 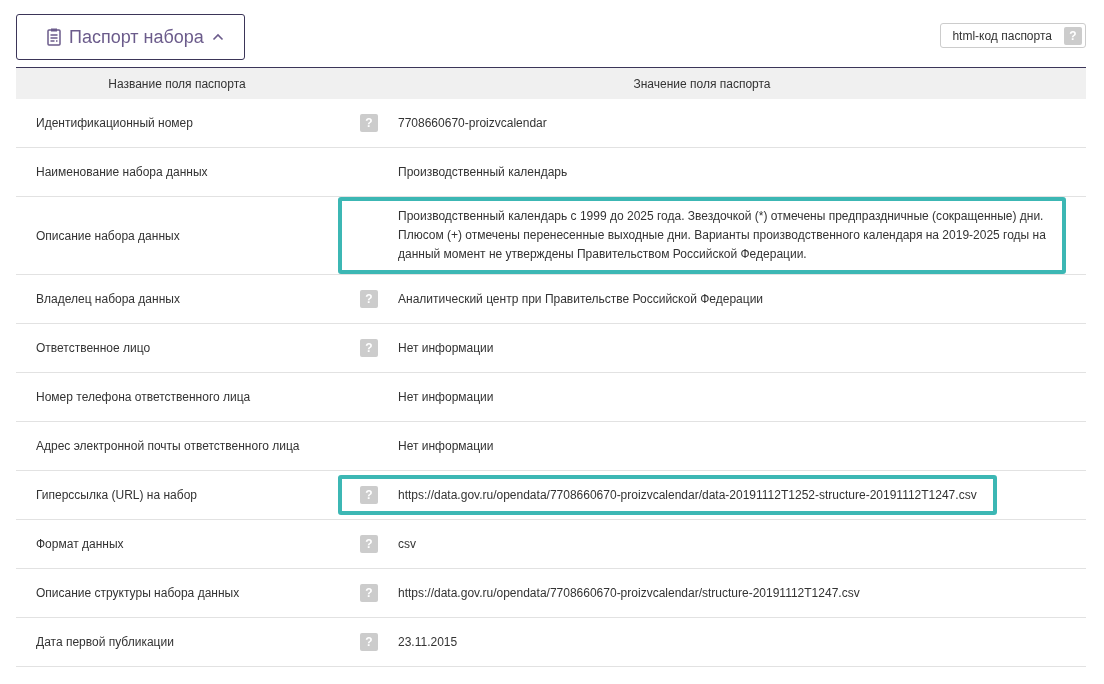 What do you see at coordinates (54, 37) in the screenshot?
I see `document-icon` at bounding box center [54, 37].